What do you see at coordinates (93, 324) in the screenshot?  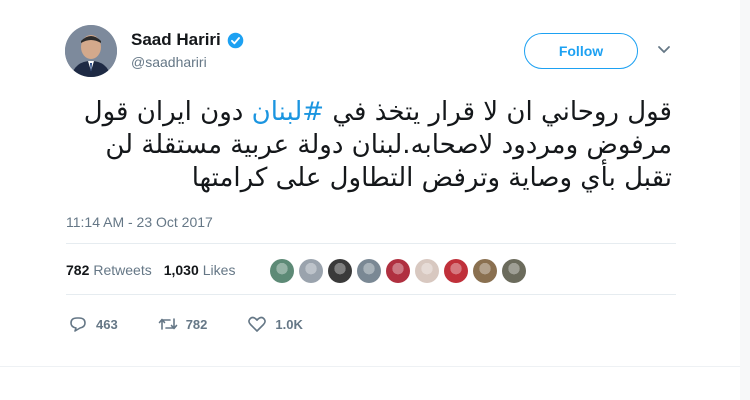 I see `reply-button: 463` at bounding box center [93, 324].